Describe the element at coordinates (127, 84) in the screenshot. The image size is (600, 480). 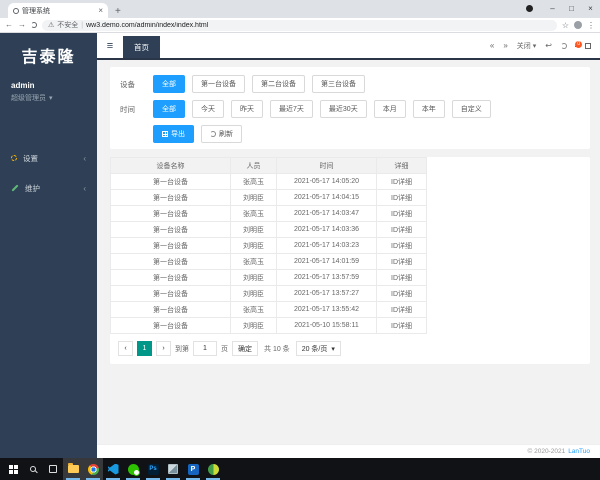
I see `device-filter-label: 设备` at that location.